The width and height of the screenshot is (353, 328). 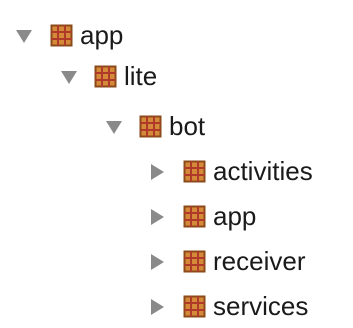 I want to click on tree-node-services: services, so click(x=176, y=308).